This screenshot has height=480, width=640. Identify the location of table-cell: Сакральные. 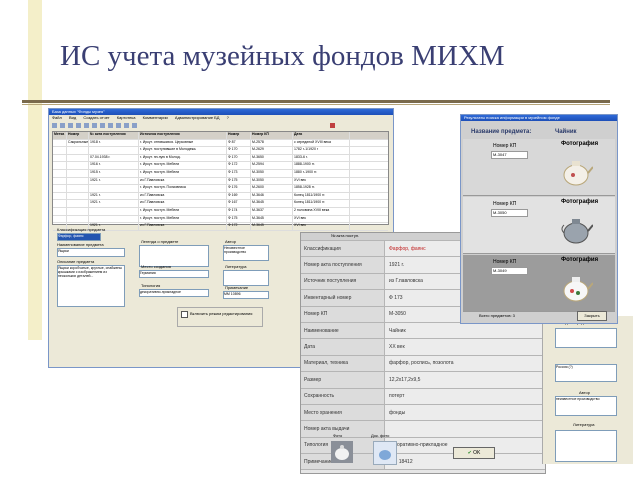
(78, 143).